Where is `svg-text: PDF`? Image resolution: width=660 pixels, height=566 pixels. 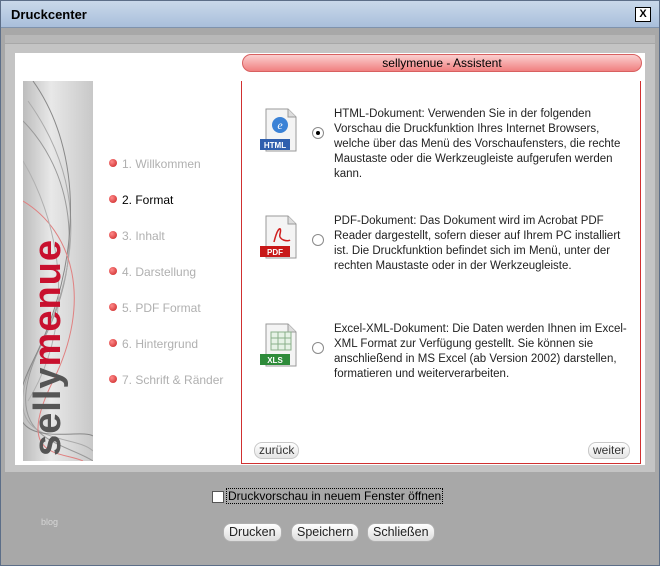 svg-text: PDF is located at coordinates (275, 252).